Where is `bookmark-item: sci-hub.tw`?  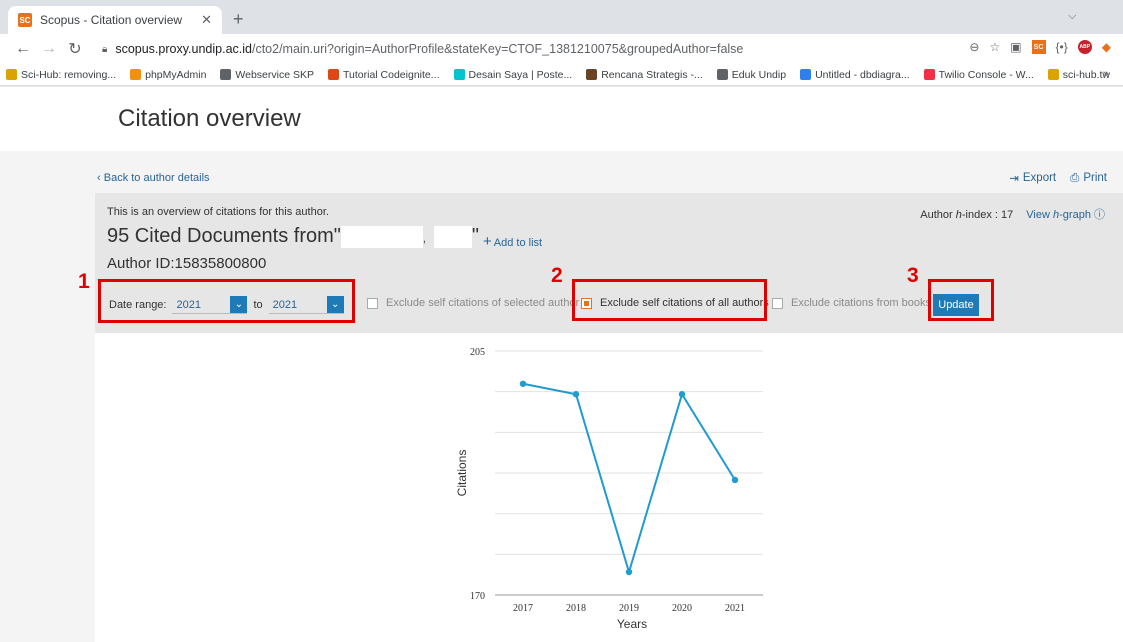 bookmark-item: sci-hub.tw is located at coordinates (1078, 75).